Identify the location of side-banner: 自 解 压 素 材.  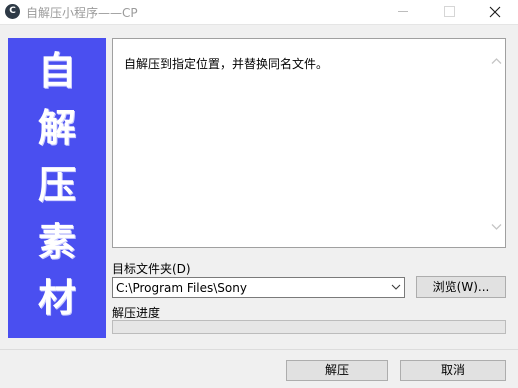
(57, 188).